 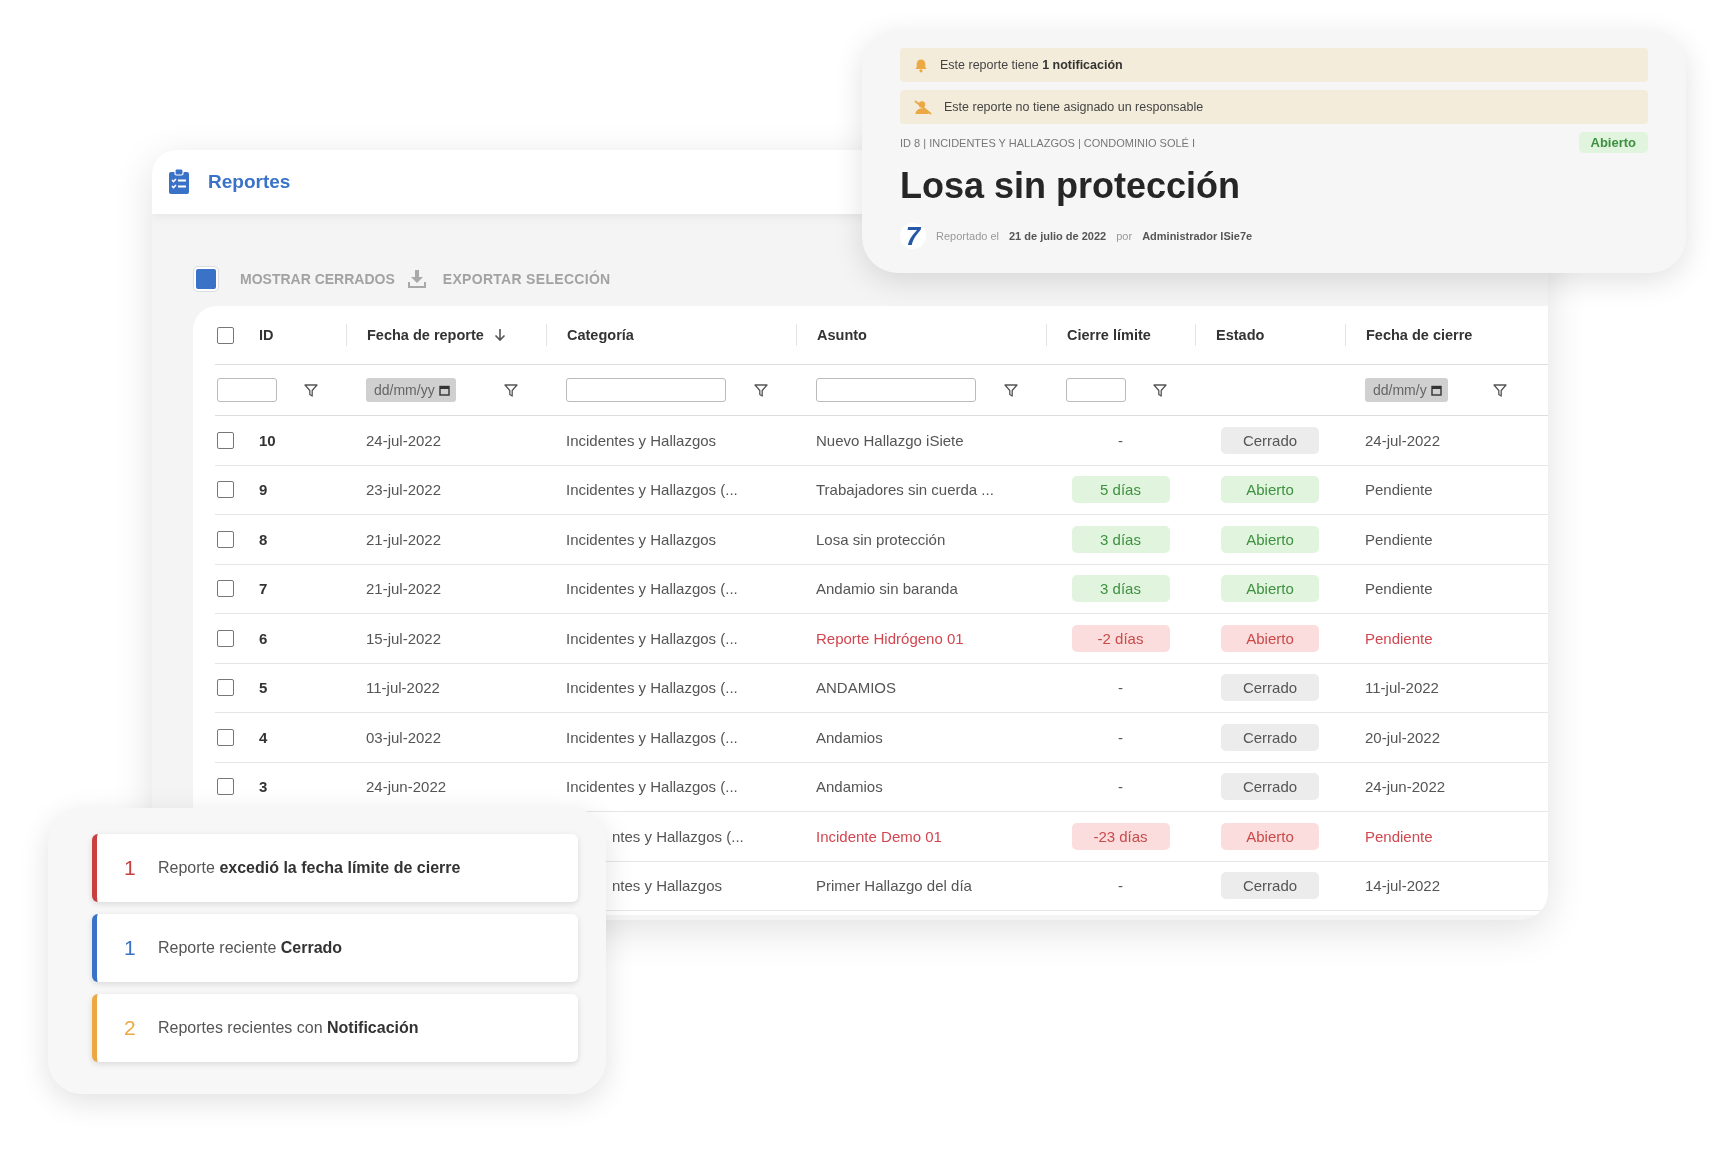 What do you see at coordinates (263, 490) in the screenshot?
I see `table-cell: 9` at bounding box center [263, 490].